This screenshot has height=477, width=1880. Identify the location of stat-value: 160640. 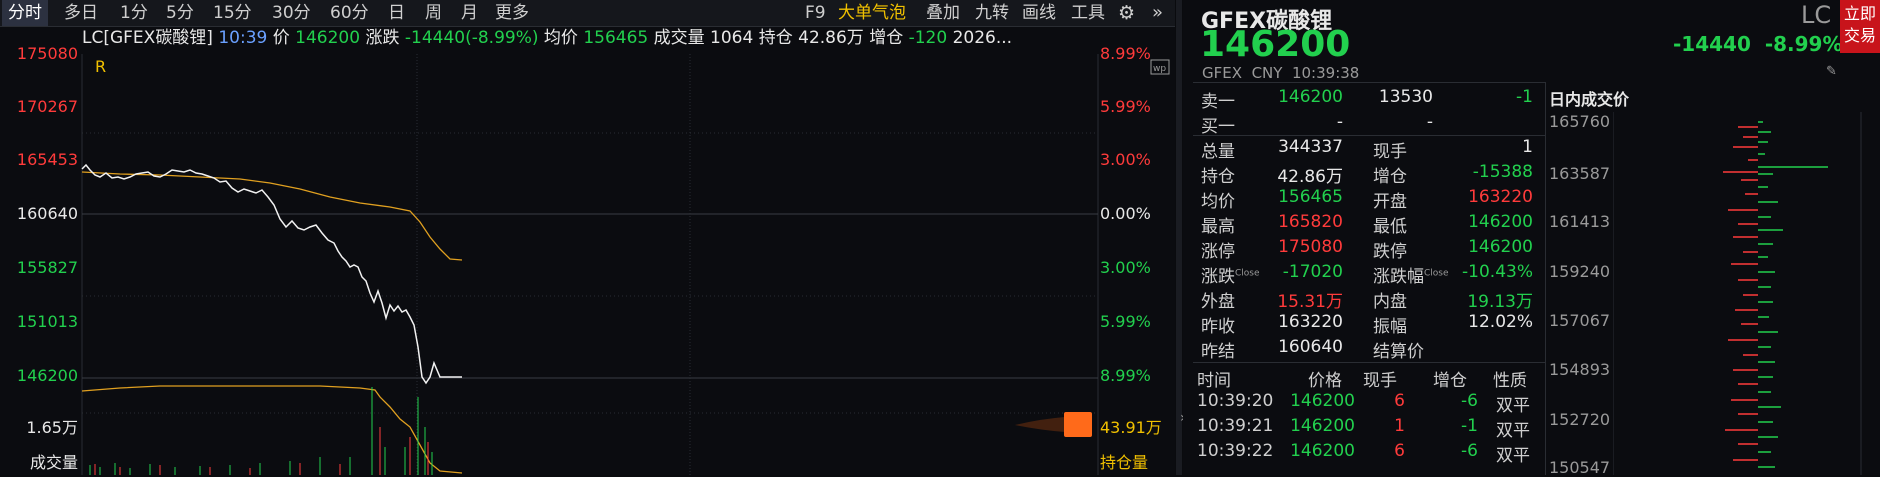
(1310, 347).